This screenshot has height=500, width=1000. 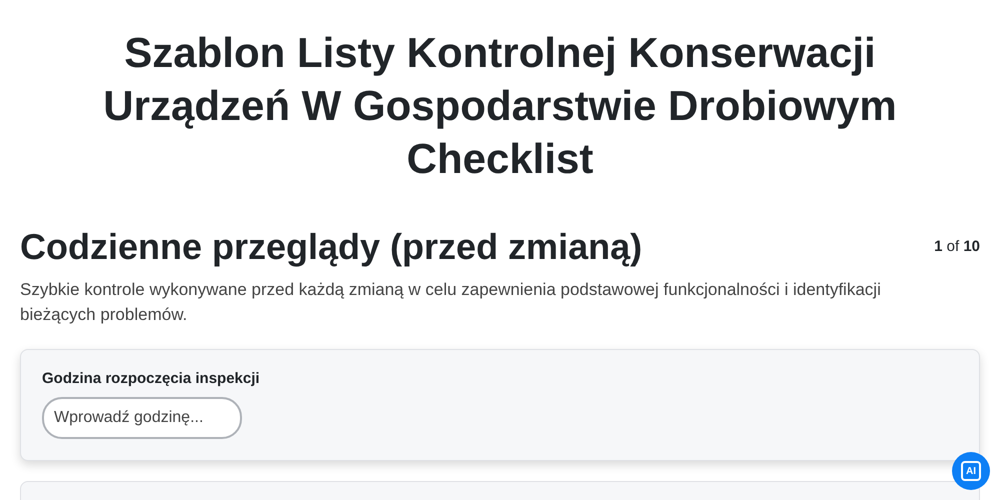 I want to click on page-counter: 1 of 10, so click(x=957, y=246).